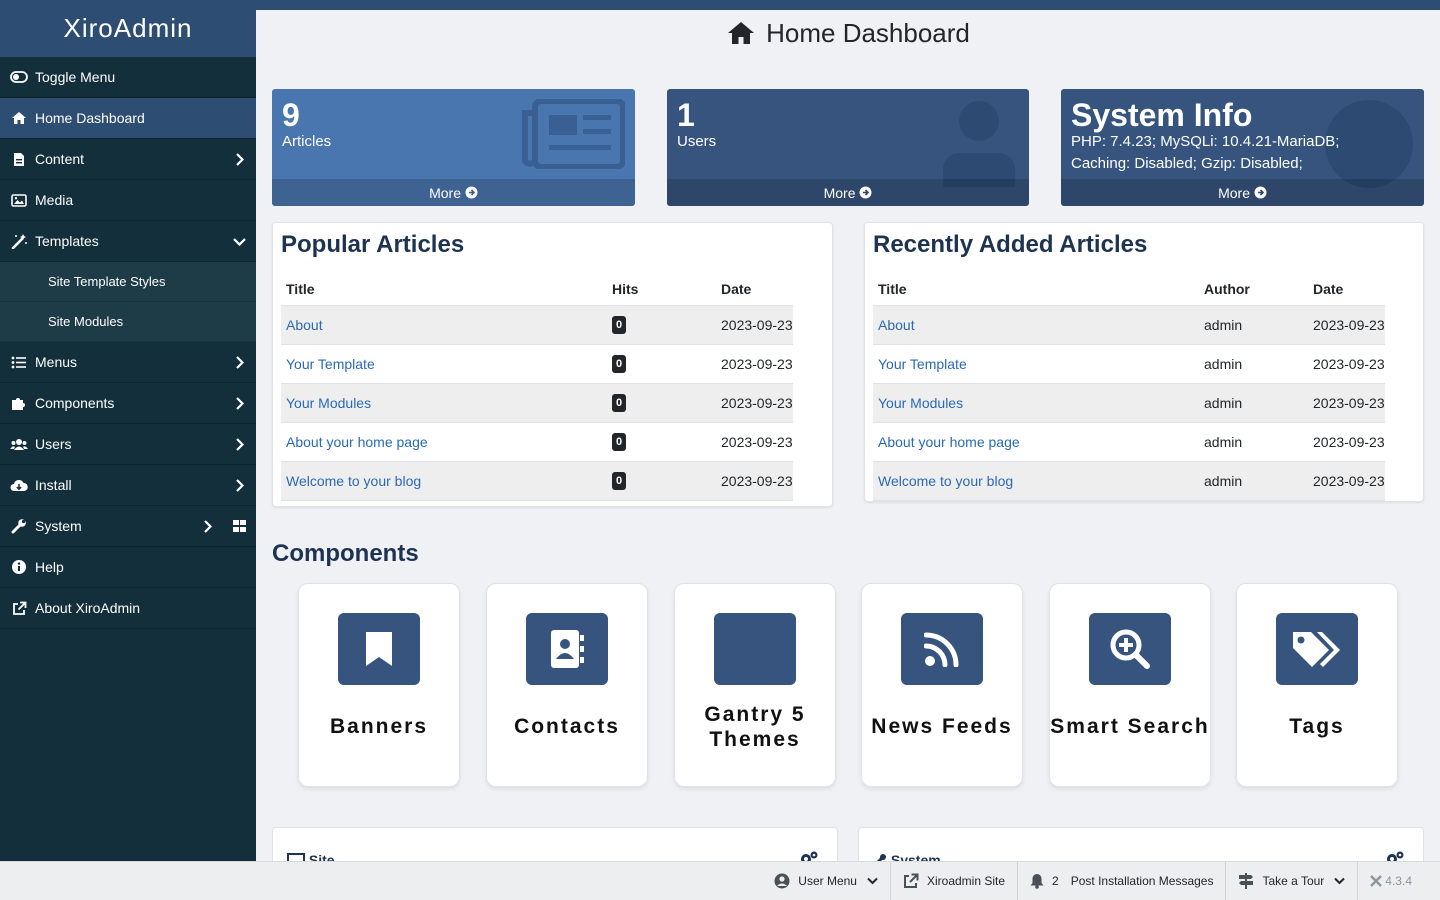 This screenshot has height=900, width=1440. I want to click on sidebar-item-menus: Menus, so click(128, 362).